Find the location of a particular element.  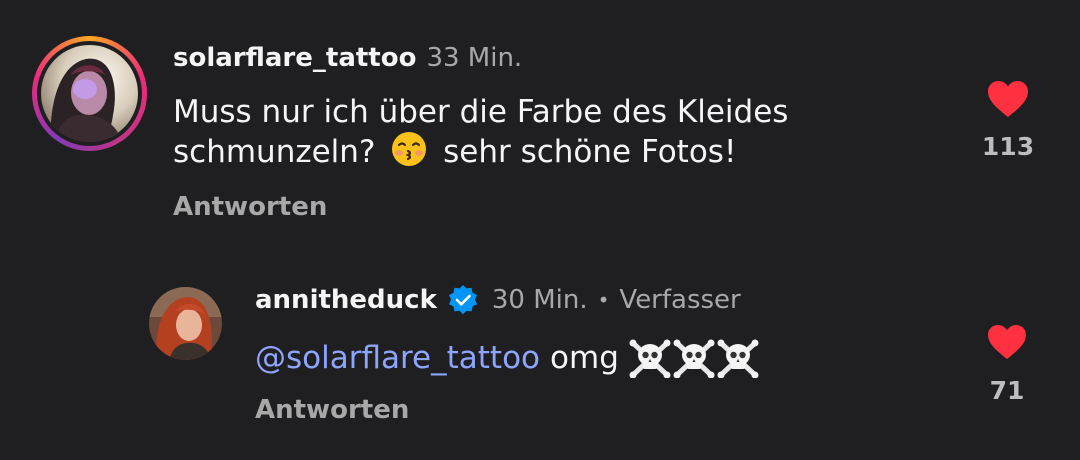

comment-text-line: Muss nur ich über die Farbe des Kleides is located at coordinates (481, 112).